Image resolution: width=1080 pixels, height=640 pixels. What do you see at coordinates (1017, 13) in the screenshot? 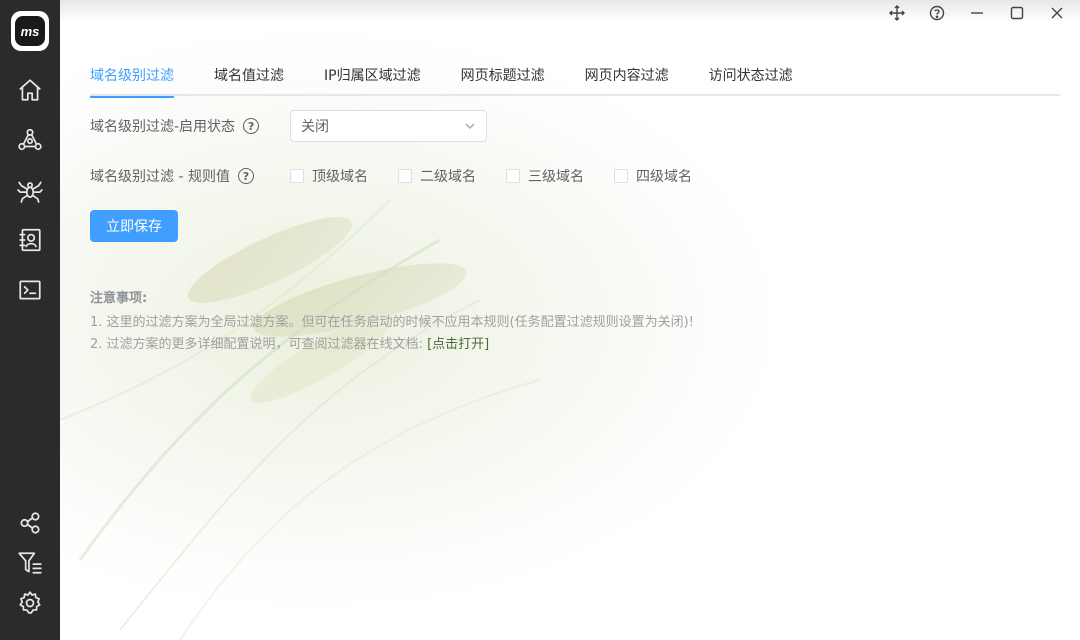
I see `maximize-icon` at bounding box center [1017, 13].